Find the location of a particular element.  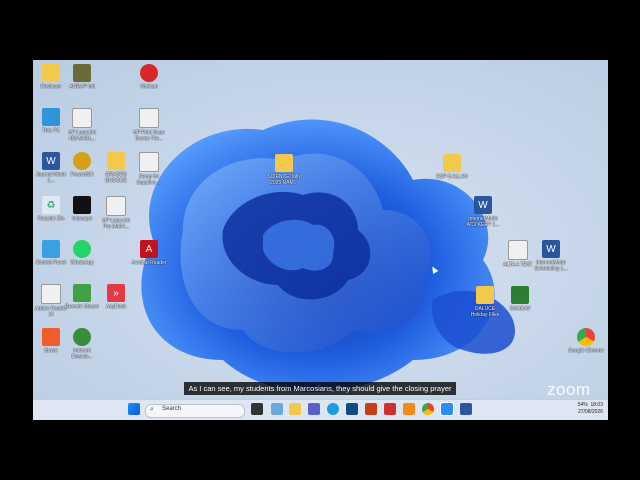

app-l-icon is located at coordinates (390, 409).